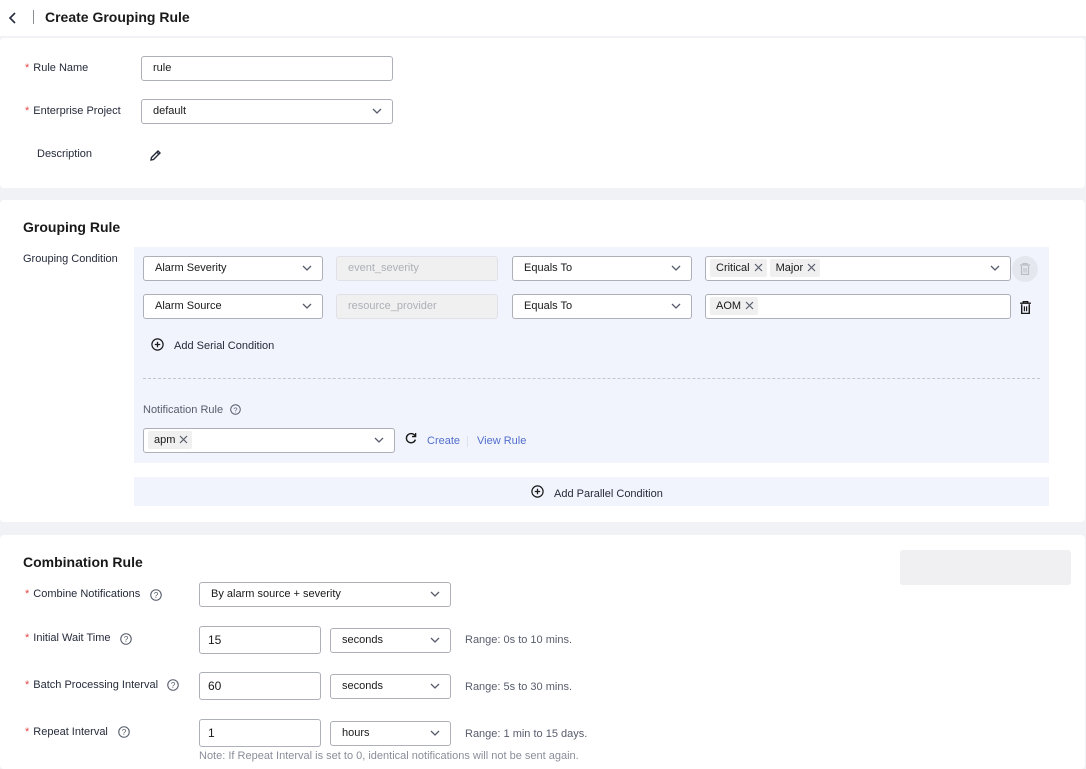 Image resolution: width=1086 pixels, height=769 pixels. What do you see at coordinates (591, 378) in the screenshot?
I see `dashed-divider` at bounding box center [591, 378].